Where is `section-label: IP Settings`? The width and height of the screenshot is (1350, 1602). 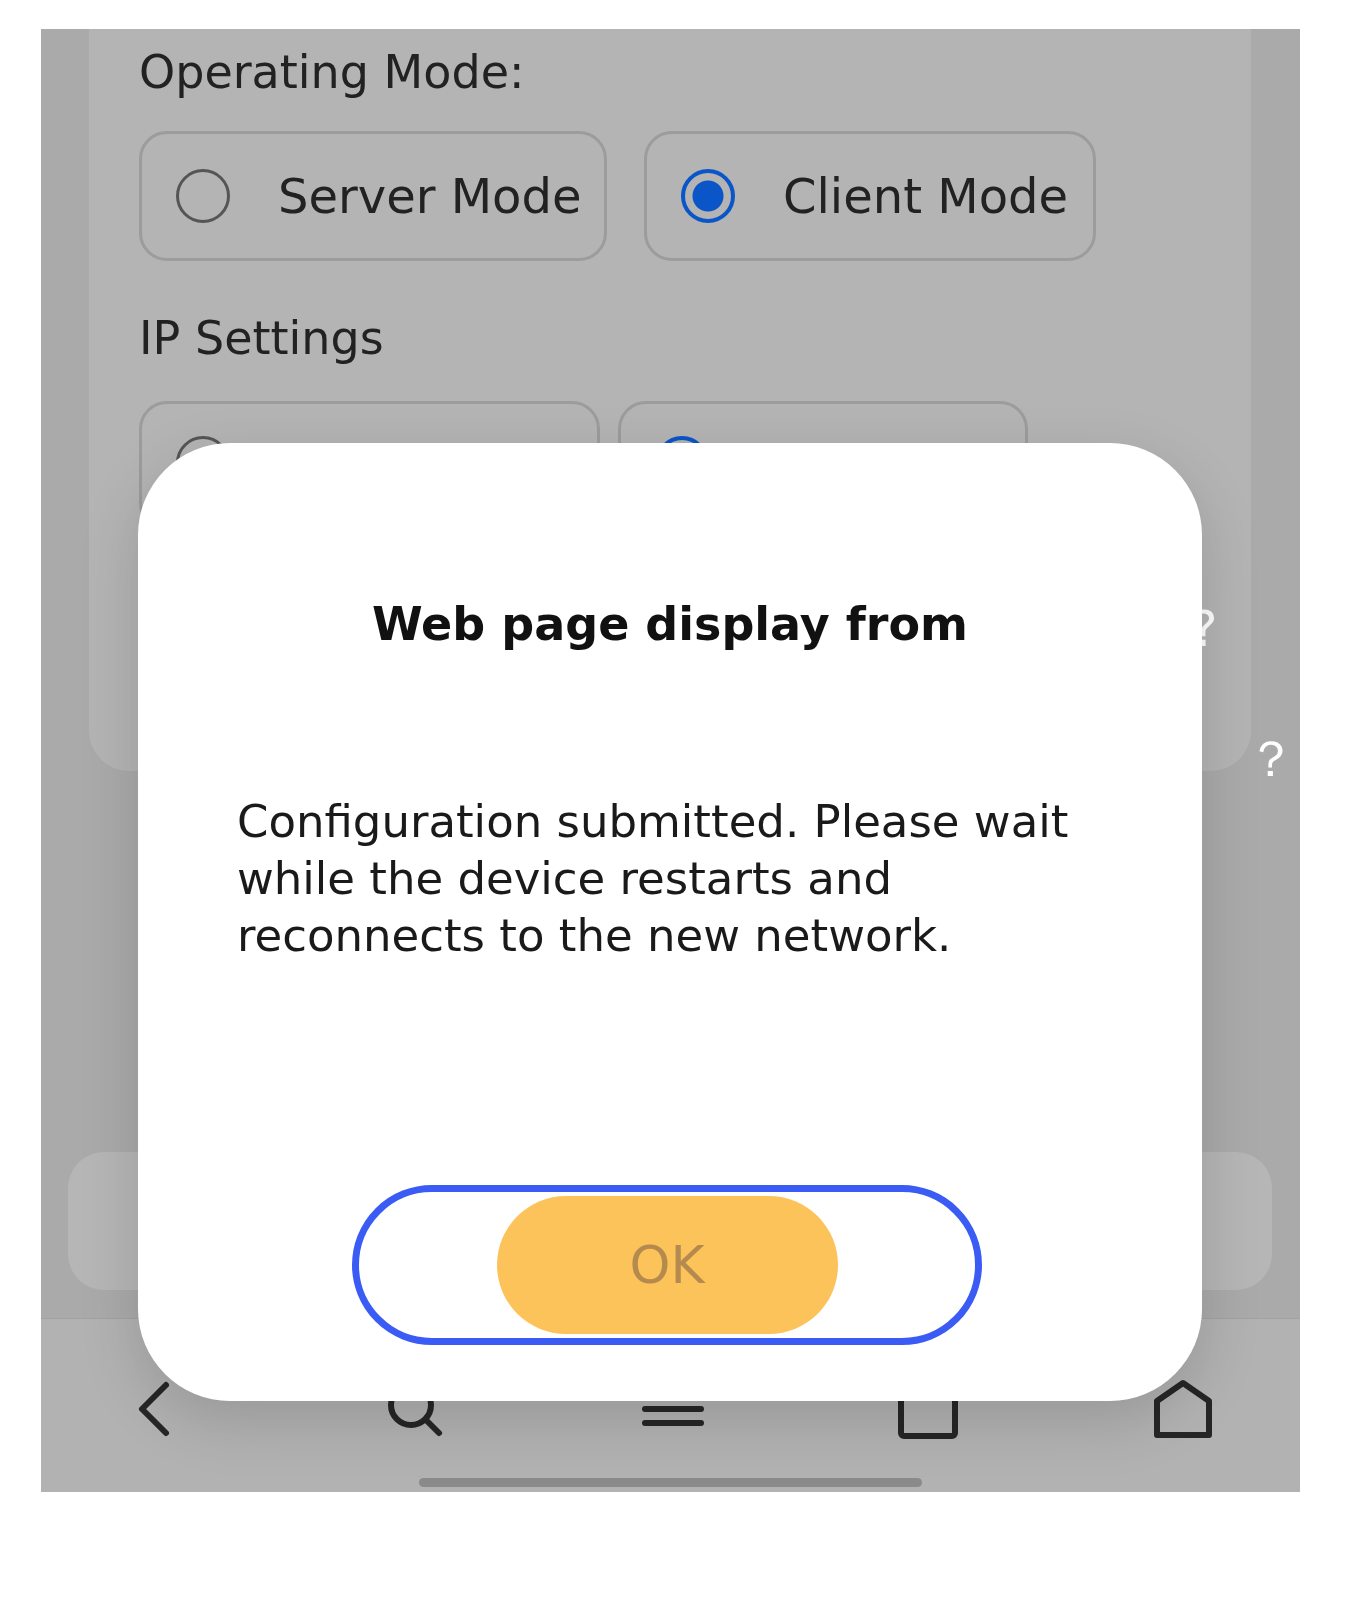 section-label: IP Settings is located at coordinates (262, 338).